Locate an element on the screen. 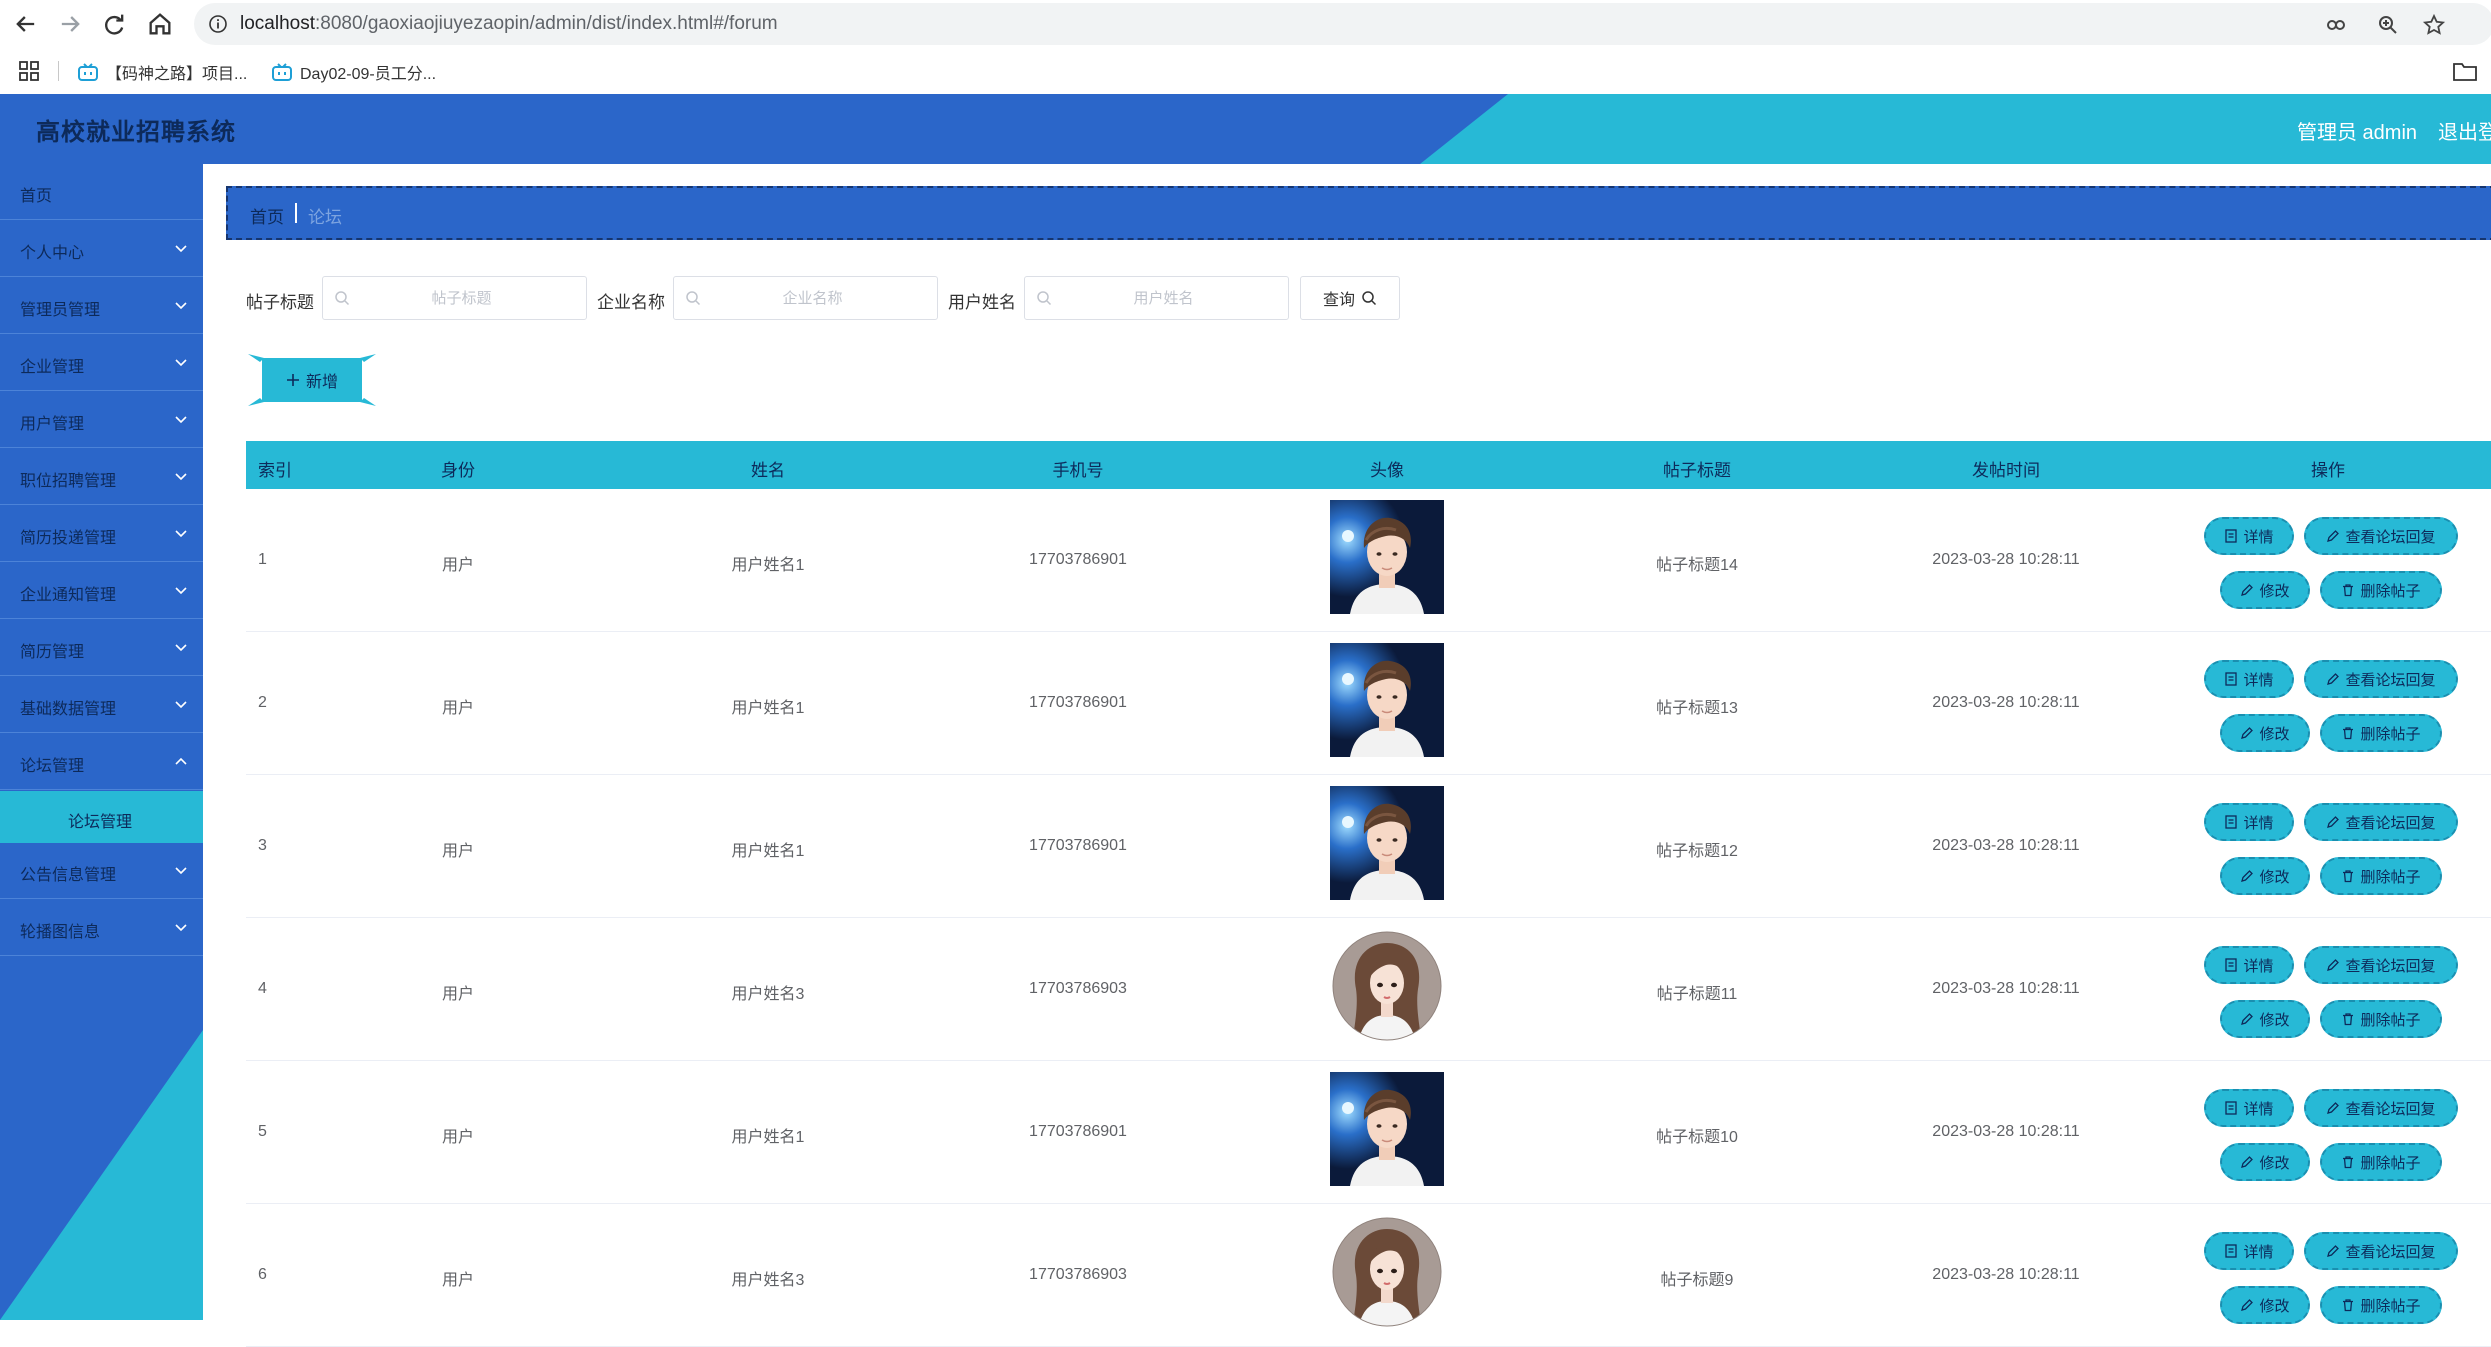 This screenshot has height=1347, width=2491. search-input-username is located at coordinates (1156, 298).